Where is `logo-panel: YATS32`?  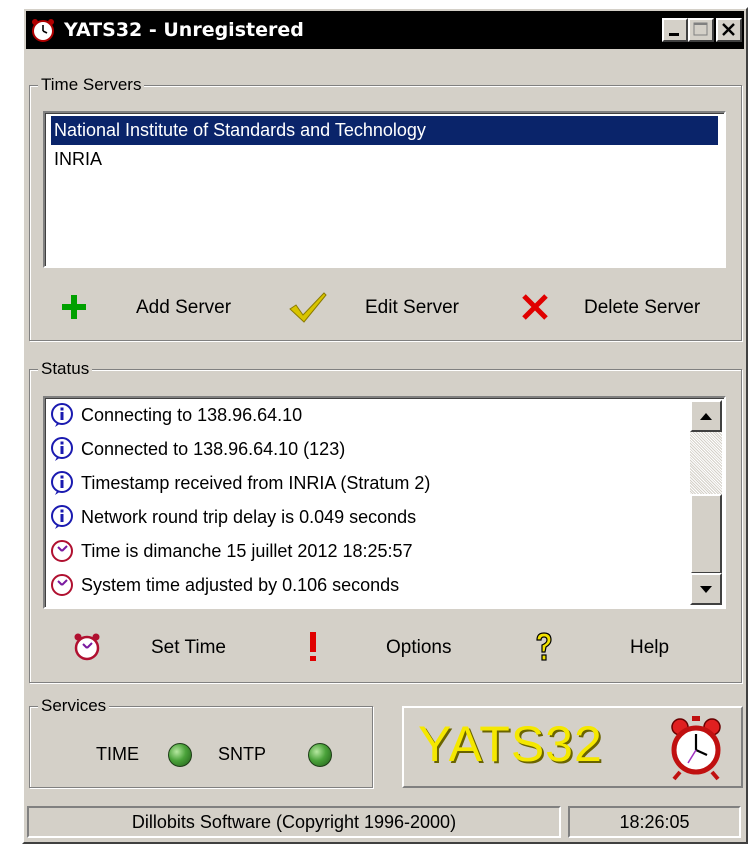
logo-panel: YATS32 is located at coordinates (572, 747).